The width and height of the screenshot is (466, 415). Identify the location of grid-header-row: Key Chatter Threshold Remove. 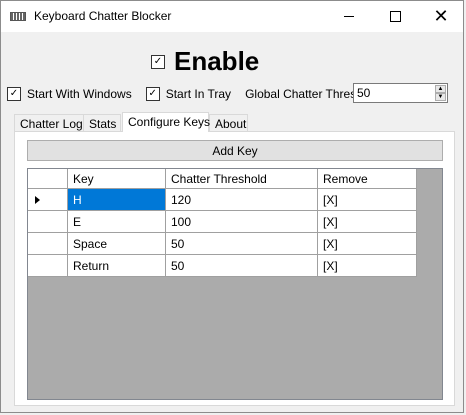
(222, 180).